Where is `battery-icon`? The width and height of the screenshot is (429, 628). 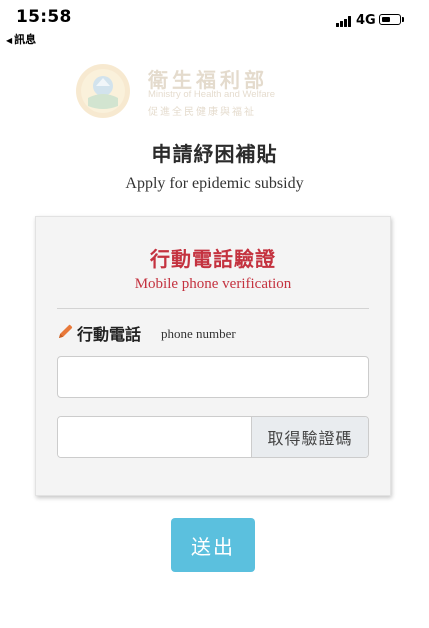 battery-icon is located at coordinates (390, 19).